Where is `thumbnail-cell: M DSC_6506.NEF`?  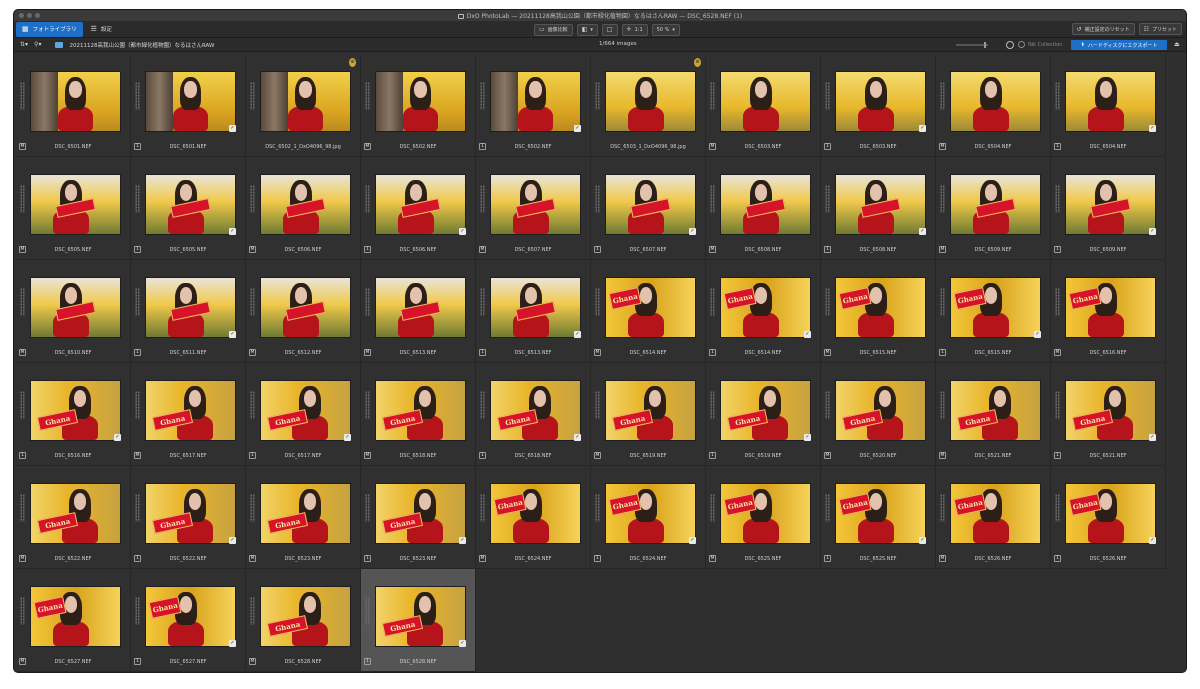 thumbnail-cell: M DSC_6506.NEF is located at coordinates (303, 208).